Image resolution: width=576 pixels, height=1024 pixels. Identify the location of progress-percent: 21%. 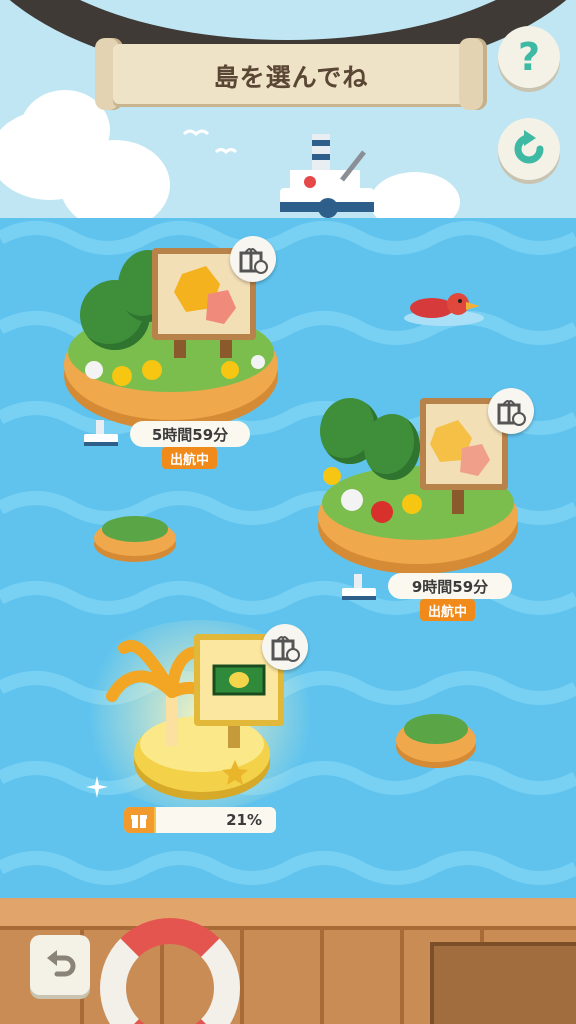
(244, 820).